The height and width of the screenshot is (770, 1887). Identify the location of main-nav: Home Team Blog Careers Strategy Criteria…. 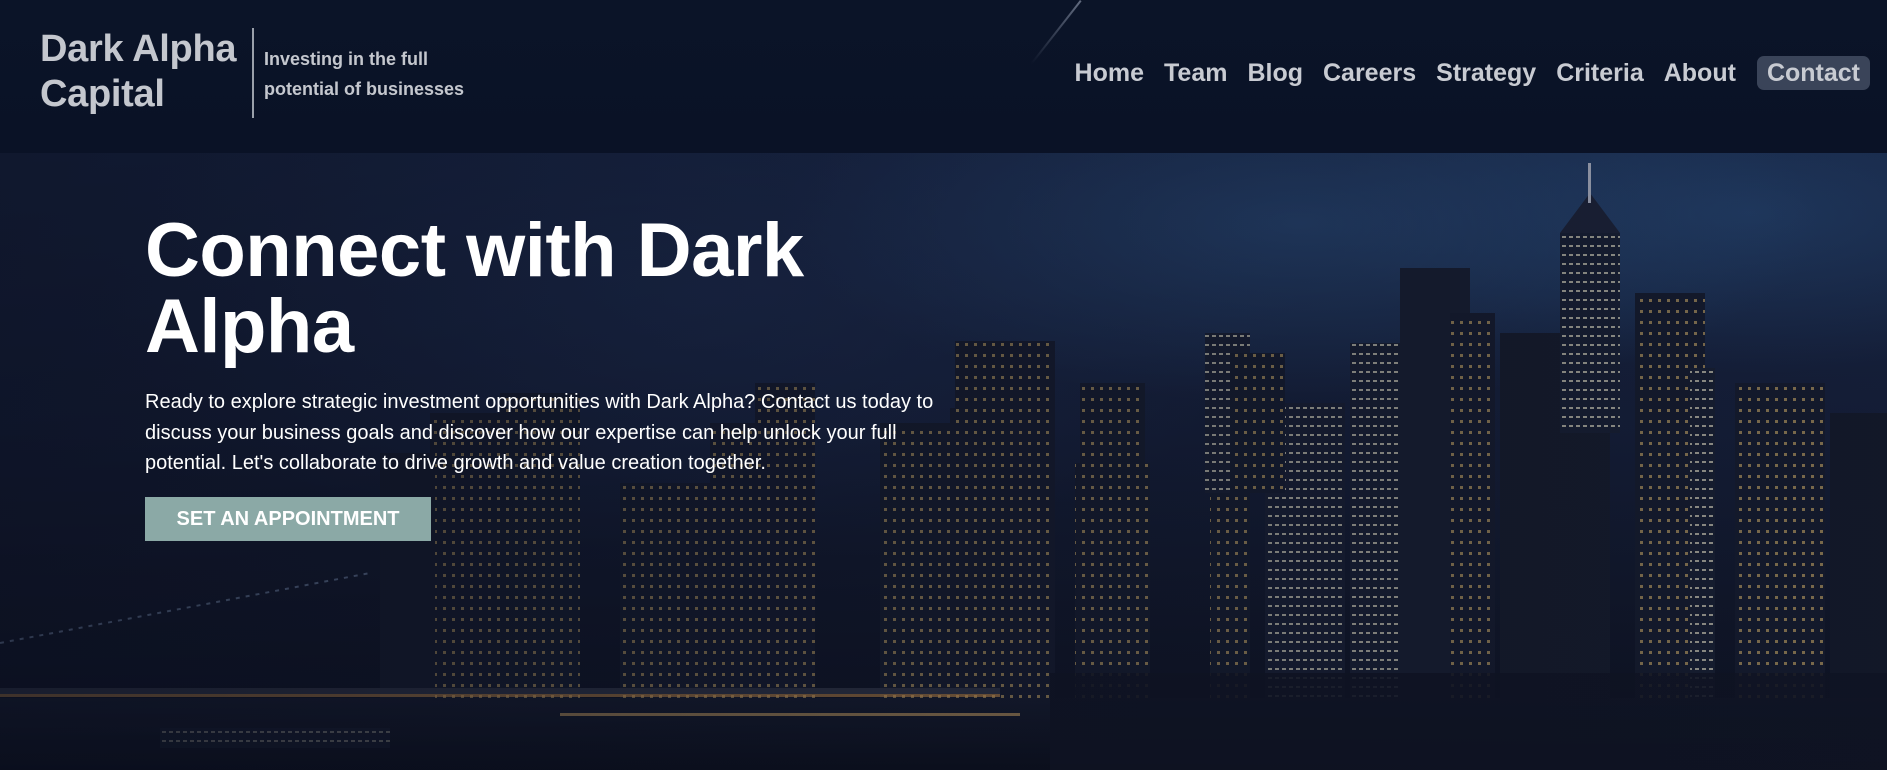
(1467, 73).